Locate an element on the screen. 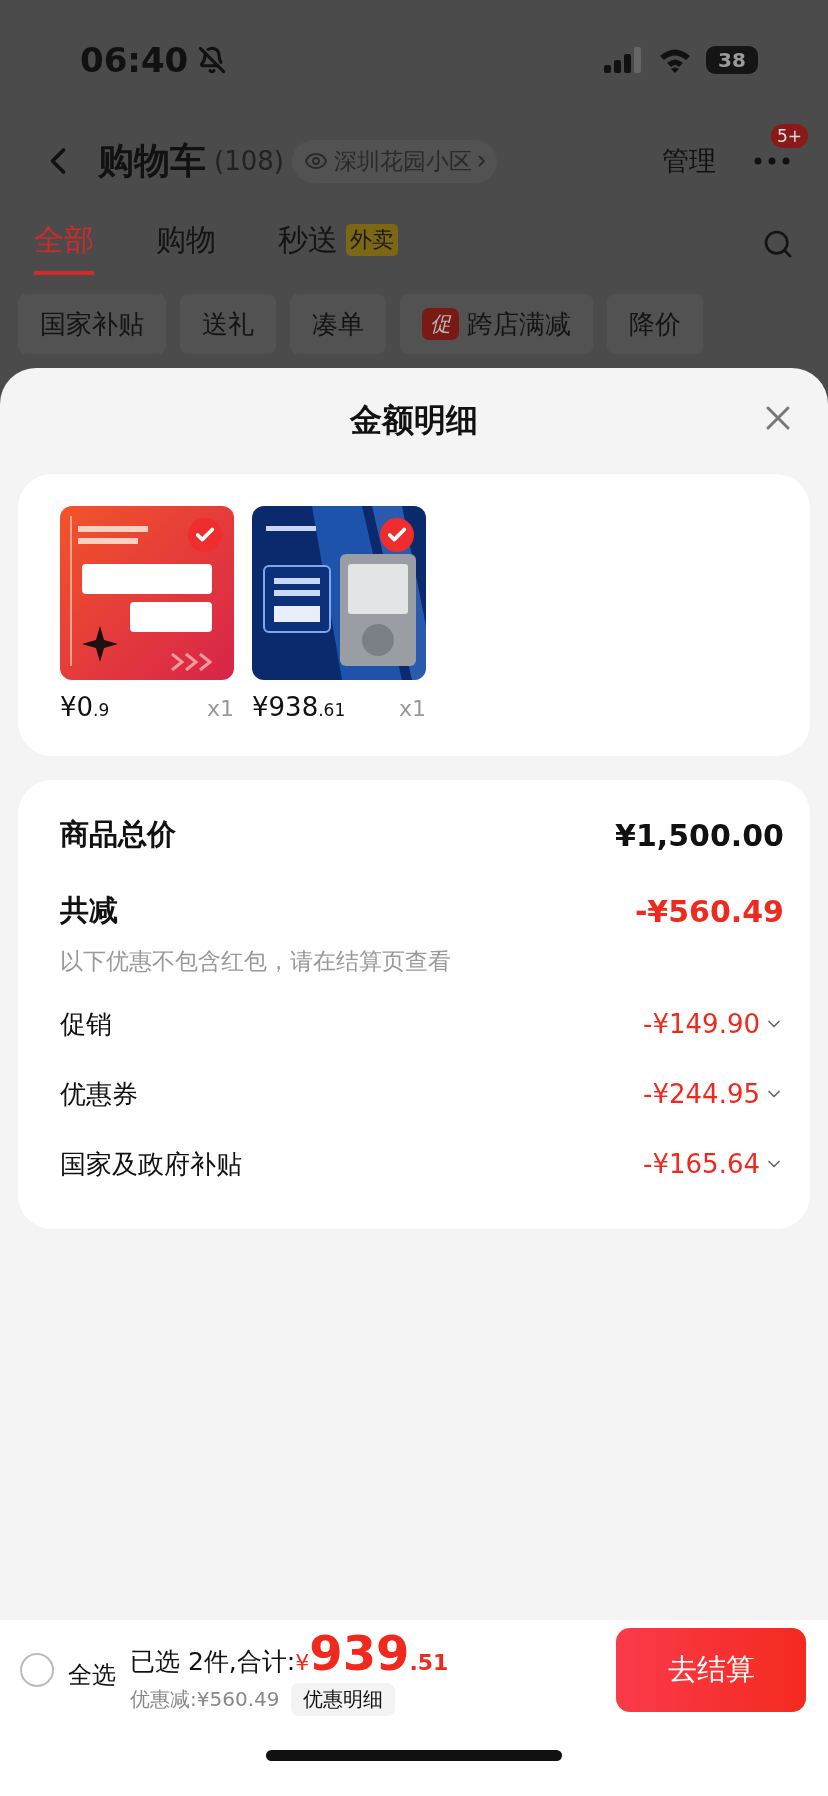 Image resolution: width=828 pixels, height=1796 pixels. chevron-right-icon is located at coordinates (481, 161).